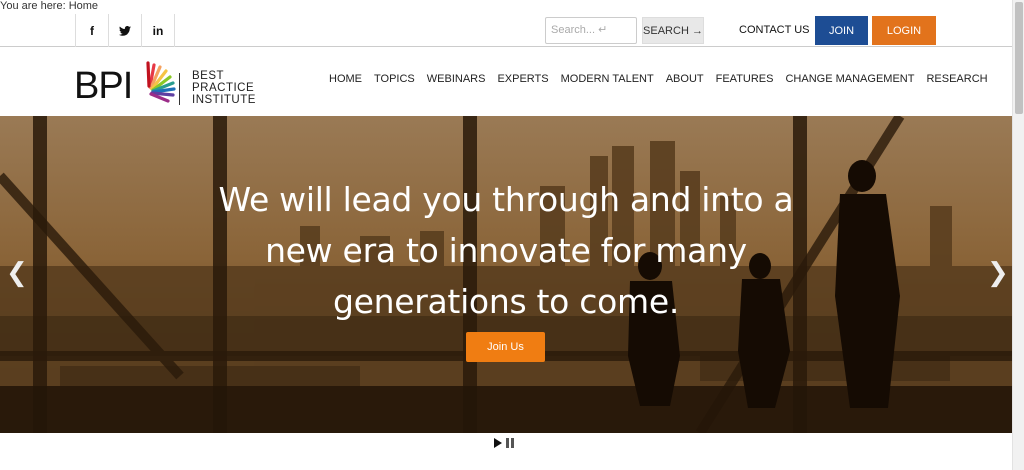  I want to click on scrollbar-thumb, so click(1019, 58).